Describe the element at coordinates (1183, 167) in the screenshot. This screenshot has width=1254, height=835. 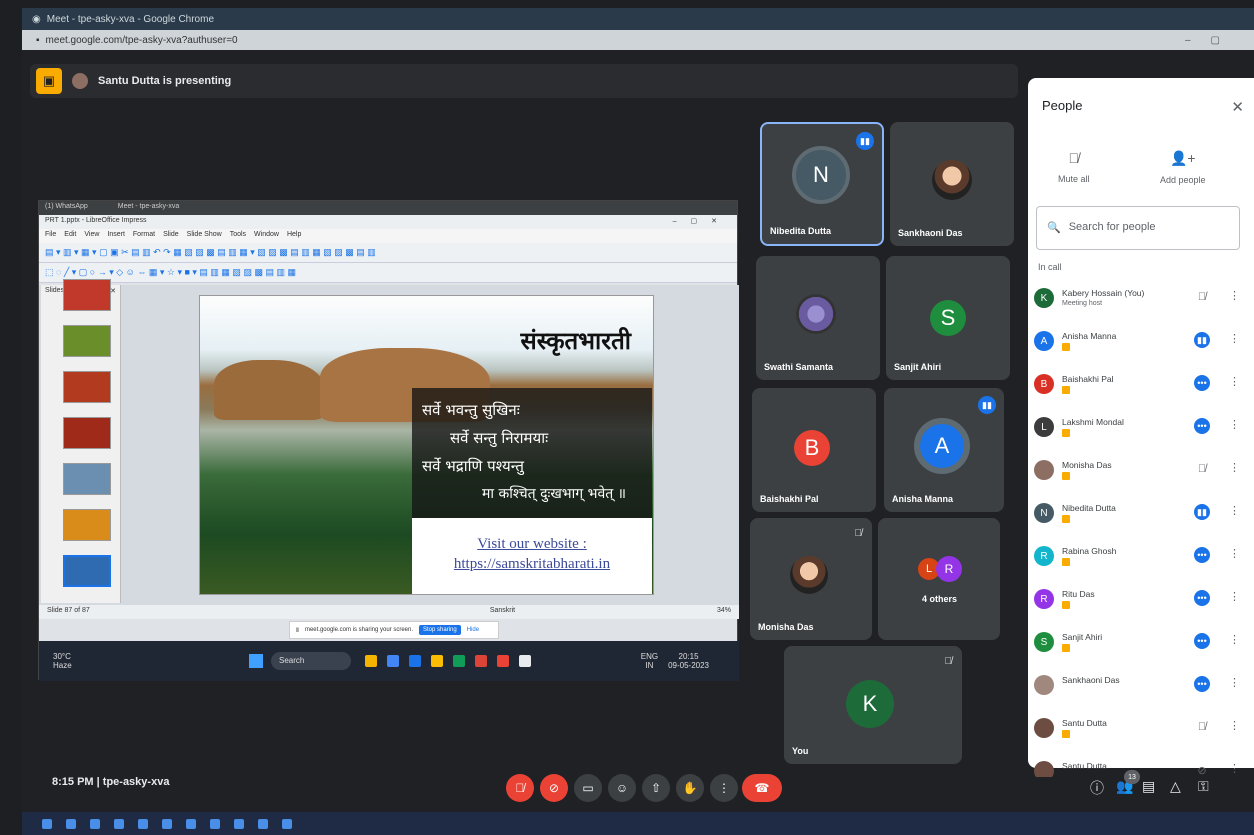
I see `add-people-button: 👤+ Add people` at that location.